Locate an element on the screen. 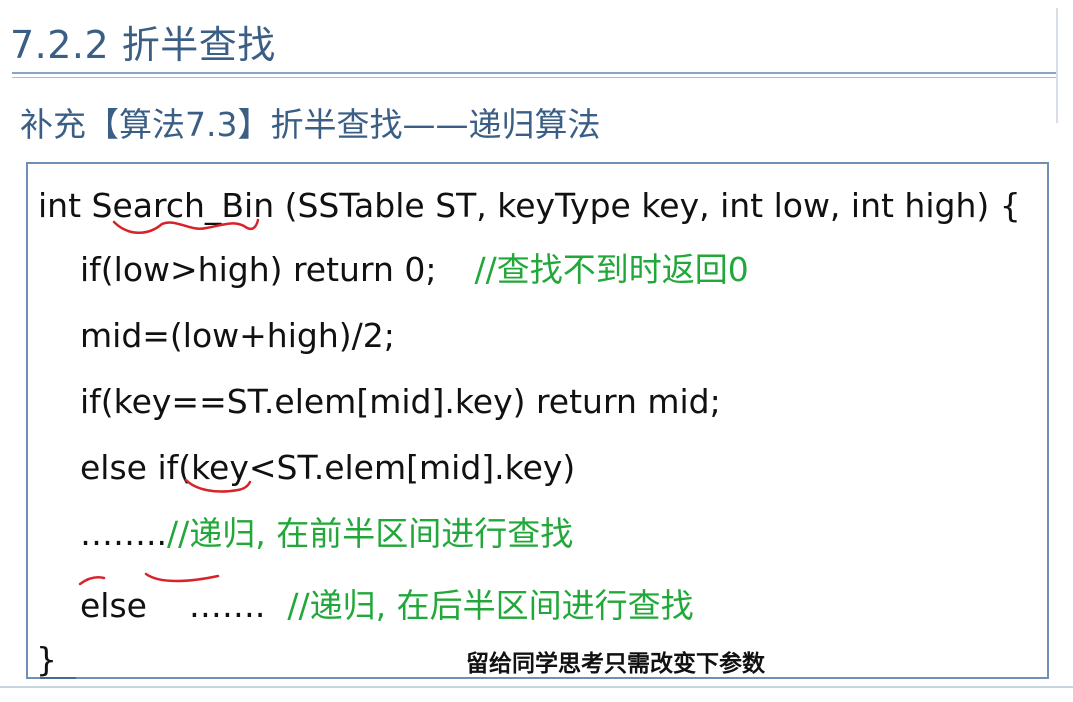 This screenshot has width=1073, height=702. teacher-note: 留给同学思考只需改变下参数 is located at coordinates (615, 664).